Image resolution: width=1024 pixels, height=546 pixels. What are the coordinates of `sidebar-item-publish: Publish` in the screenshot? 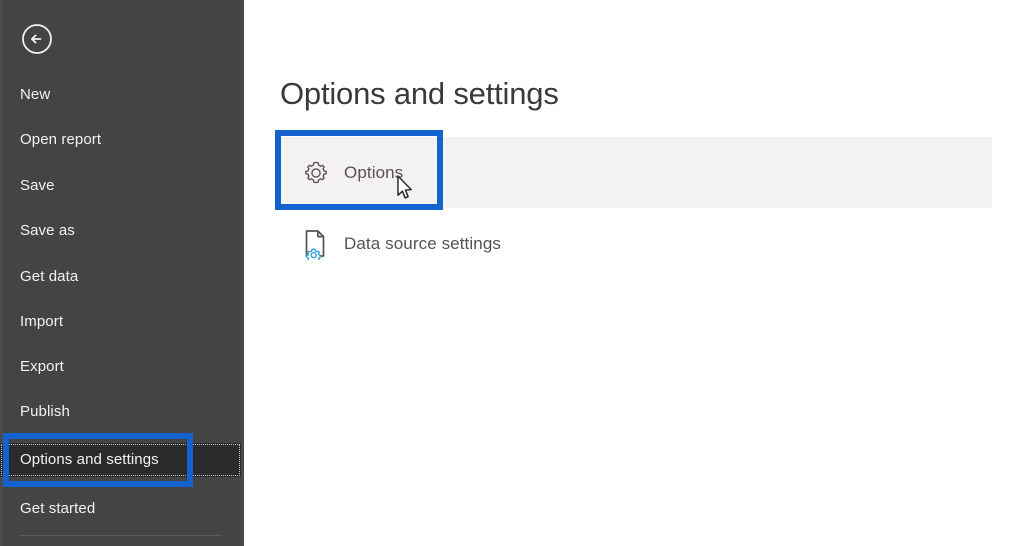 It's located at (120, 412).